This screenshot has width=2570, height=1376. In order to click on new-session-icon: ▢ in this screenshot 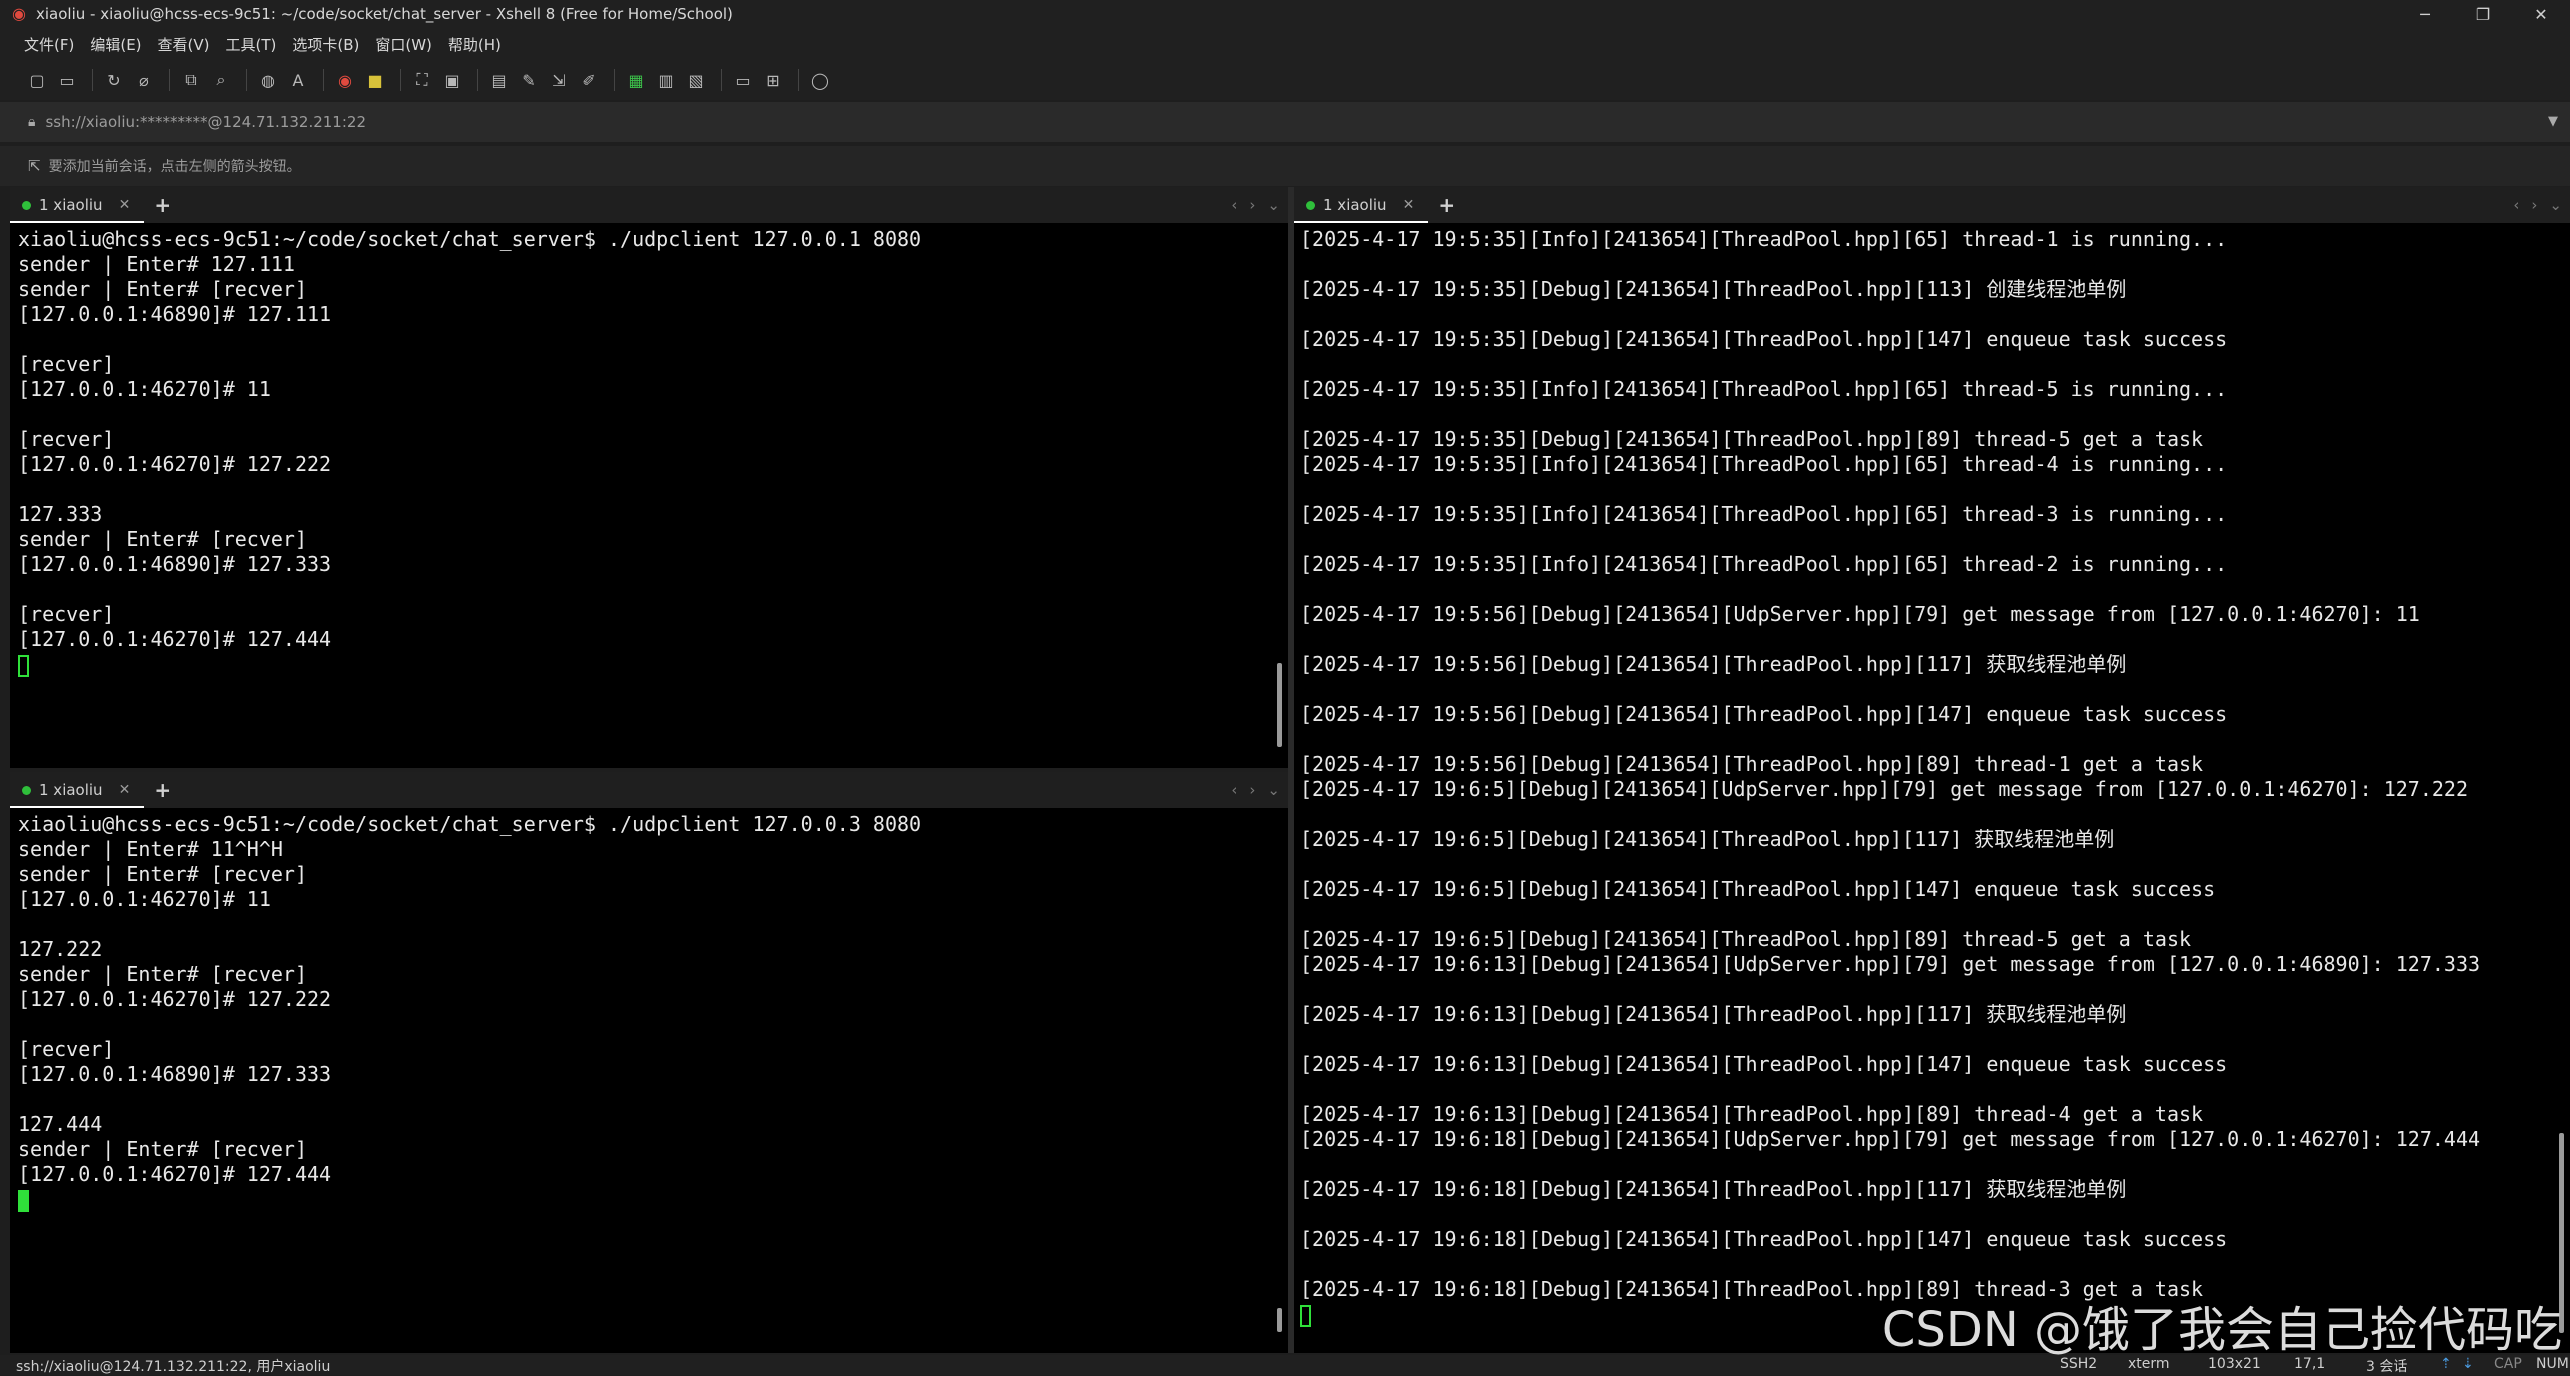, I will do `click(37, 80)`.